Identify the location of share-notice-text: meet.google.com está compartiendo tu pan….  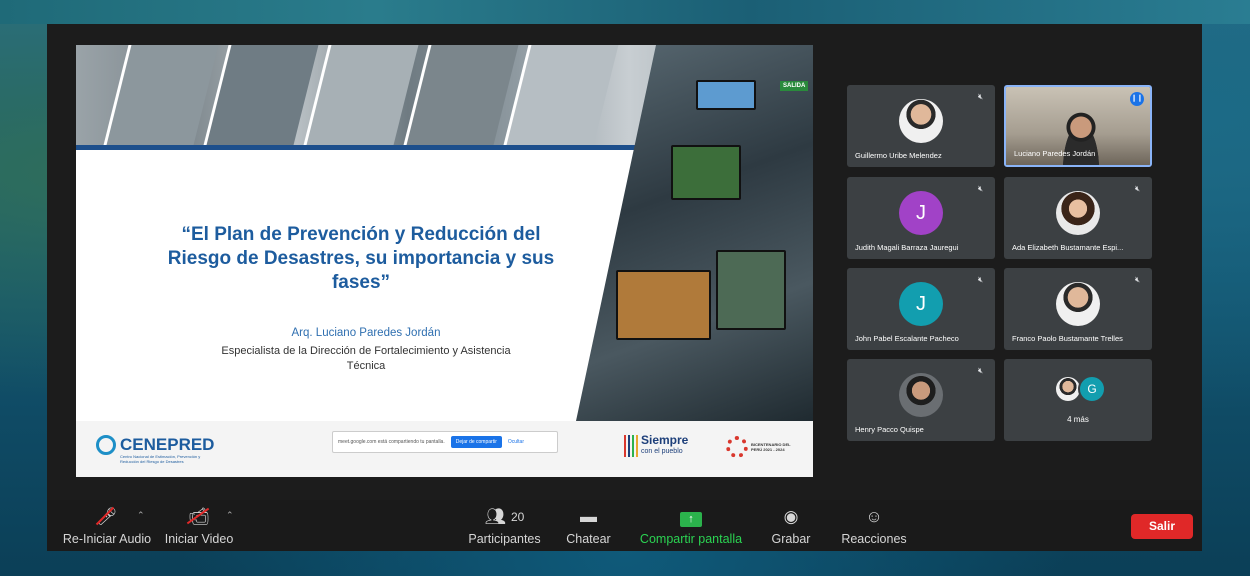
(391, 442).